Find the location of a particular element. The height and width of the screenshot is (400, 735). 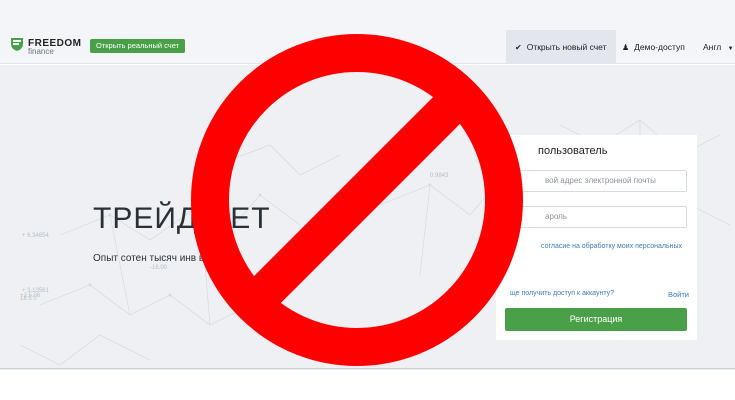

brand-subname: finance is located at coordinates (41, 51).